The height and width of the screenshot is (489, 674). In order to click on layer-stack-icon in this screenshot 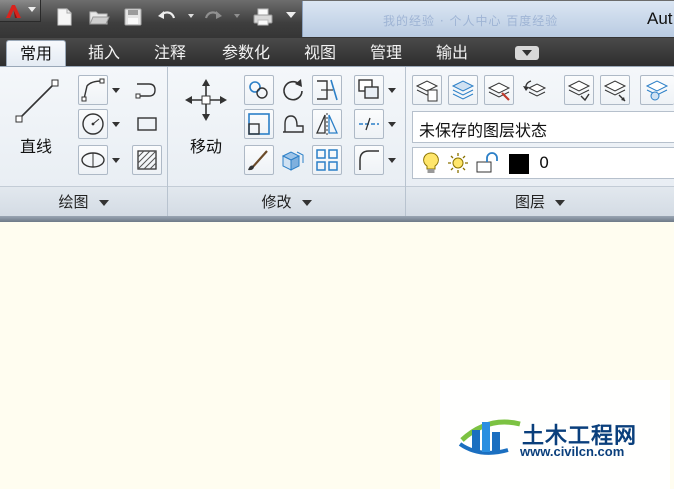, I will do `click(463, 90)`.